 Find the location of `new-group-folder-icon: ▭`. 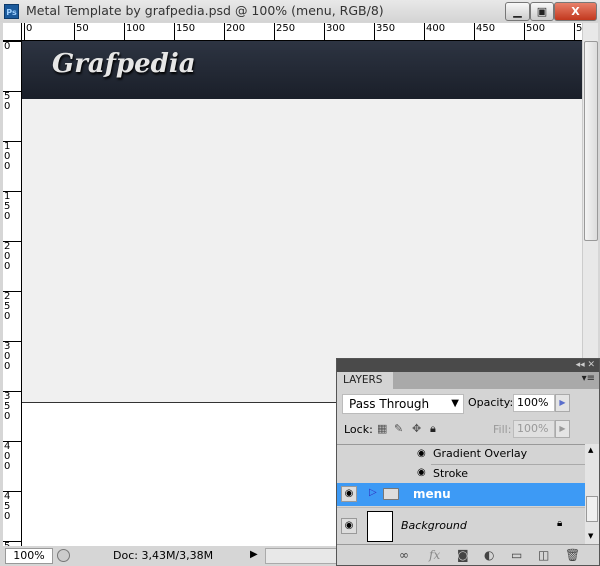

new-group-folder-icon: ▭ is located at coordinates (516, 555).